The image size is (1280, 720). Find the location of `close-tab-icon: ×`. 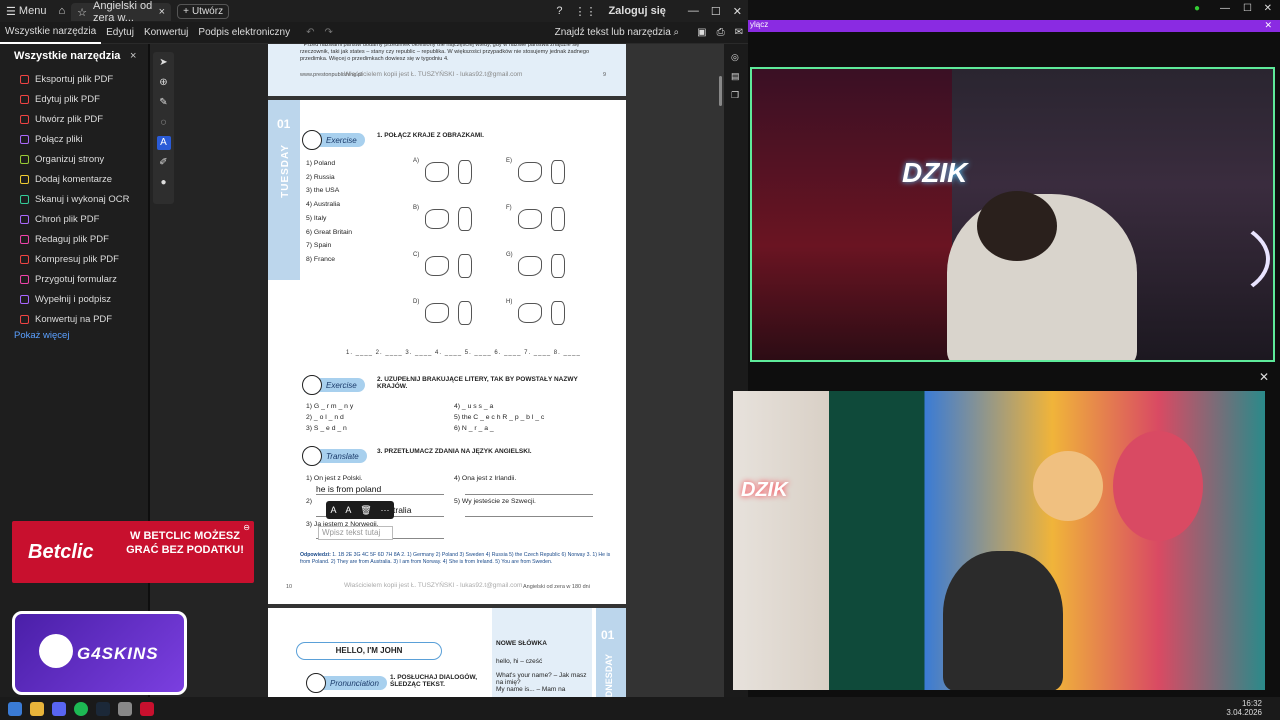

close-tab-icon: × is located at coordinates (162, 12).